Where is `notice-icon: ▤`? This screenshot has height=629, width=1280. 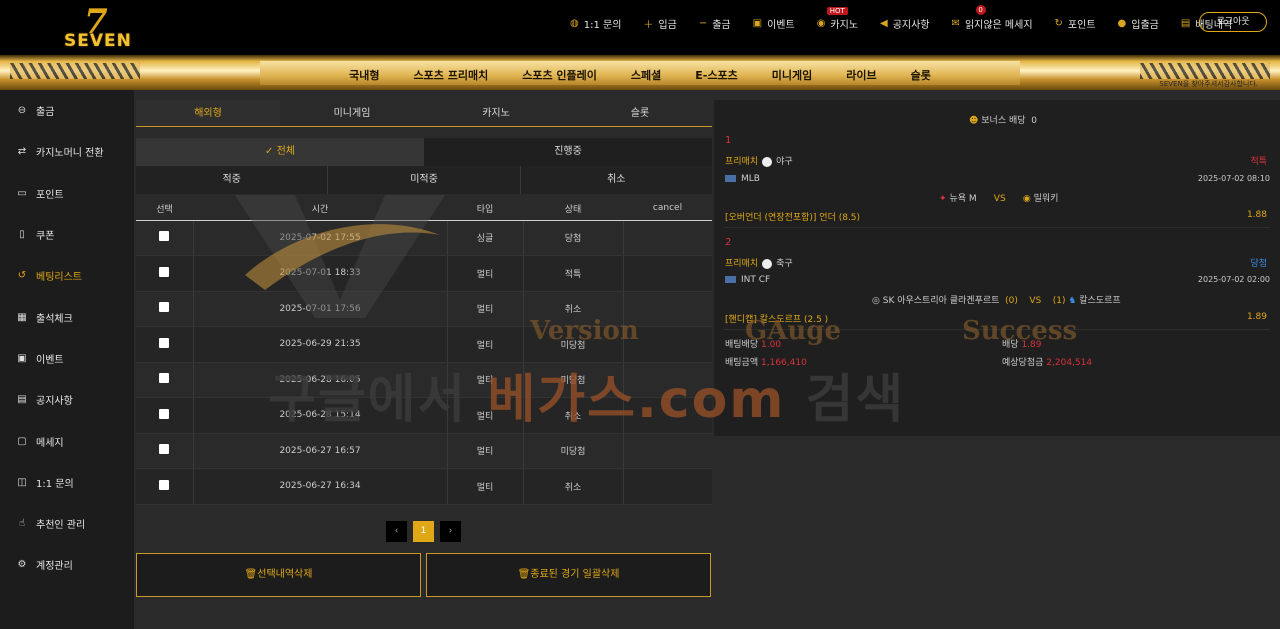
notice-icon: ▤ is located at coordinates (22, 400).